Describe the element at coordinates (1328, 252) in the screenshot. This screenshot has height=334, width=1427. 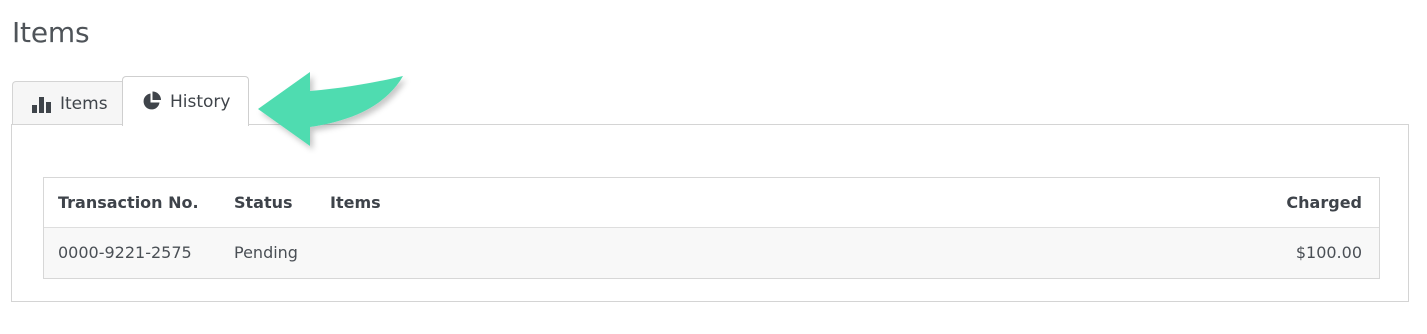
I see `charged-cell: $100.00` at that location.